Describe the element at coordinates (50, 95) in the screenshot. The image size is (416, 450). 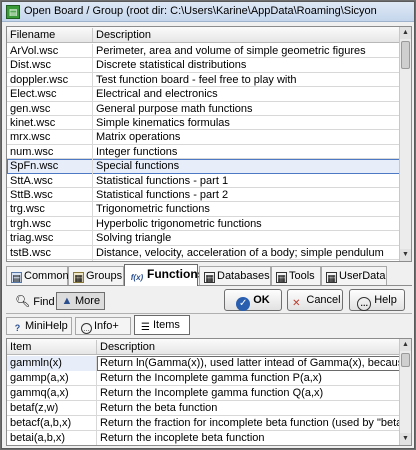
I see `filename-cell: Elect.wsc` at that location.